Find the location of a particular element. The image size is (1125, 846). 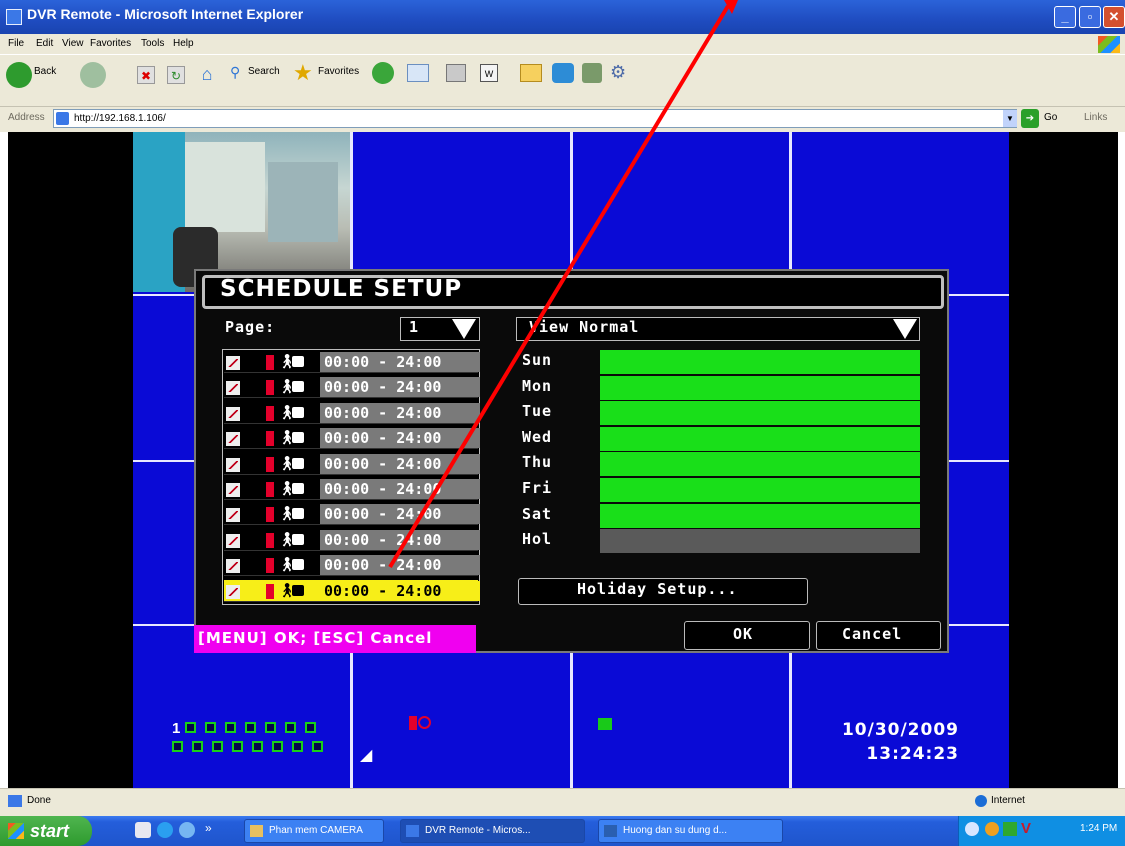

view-dropdown-icon is located at coordinates (905, 329).